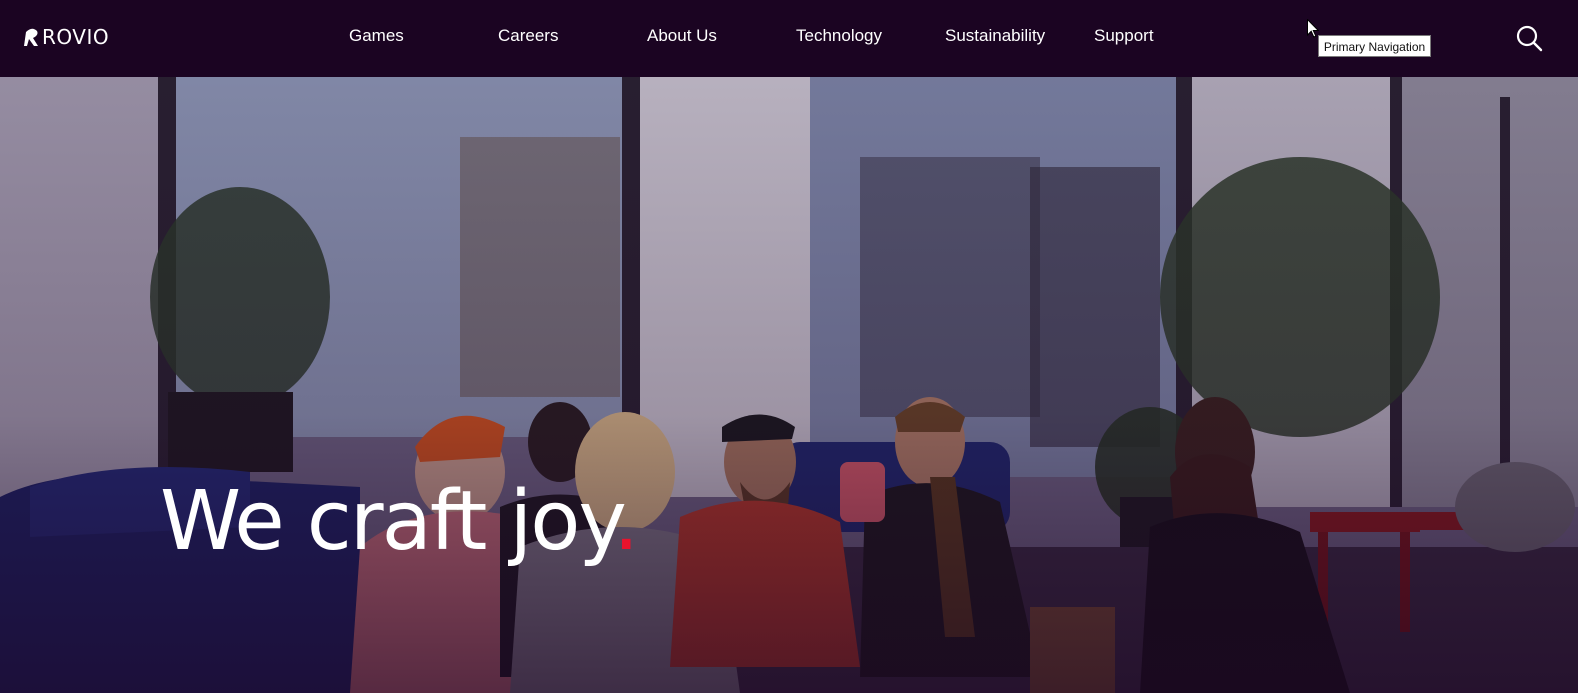 The width and height of the screenshot is (1578, 693). What do you see at coordinates (399, 522) in the screenshot?
I see `hero-headline: We craft joy.` at bounding box center [399, 522].